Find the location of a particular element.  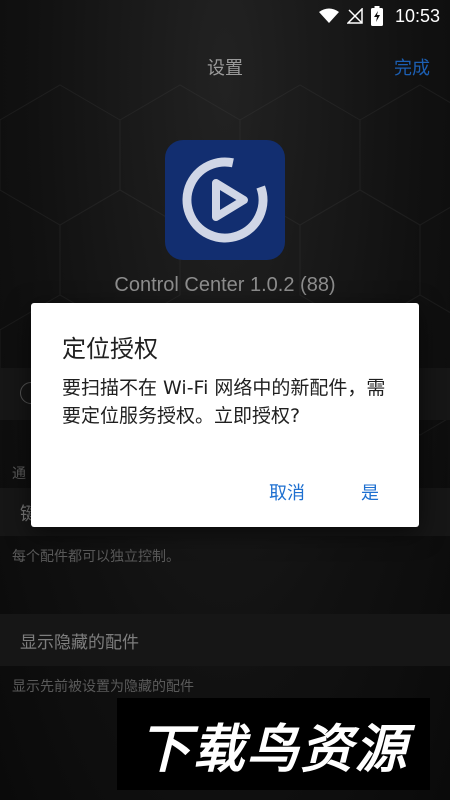

dialog-title: 定位授权 is located at coordinates (110, 349).